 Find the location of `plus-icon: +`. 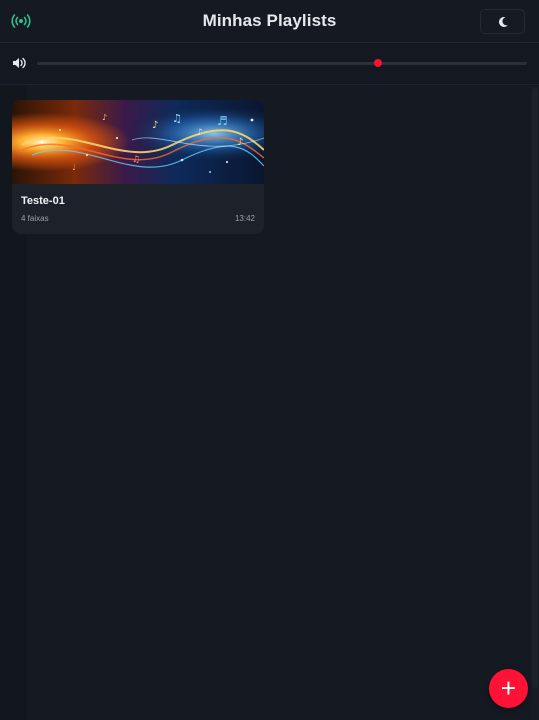

plus-icon: + is located at coordinates (508, 687).